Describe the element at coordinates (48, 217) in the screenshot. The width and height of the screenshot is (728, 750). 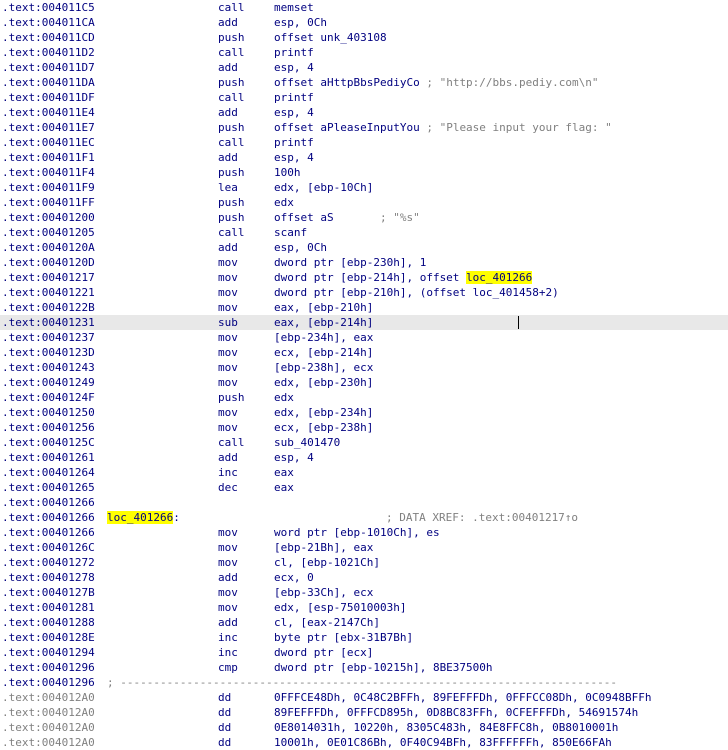
I see `address: .text:00401200` at that location.